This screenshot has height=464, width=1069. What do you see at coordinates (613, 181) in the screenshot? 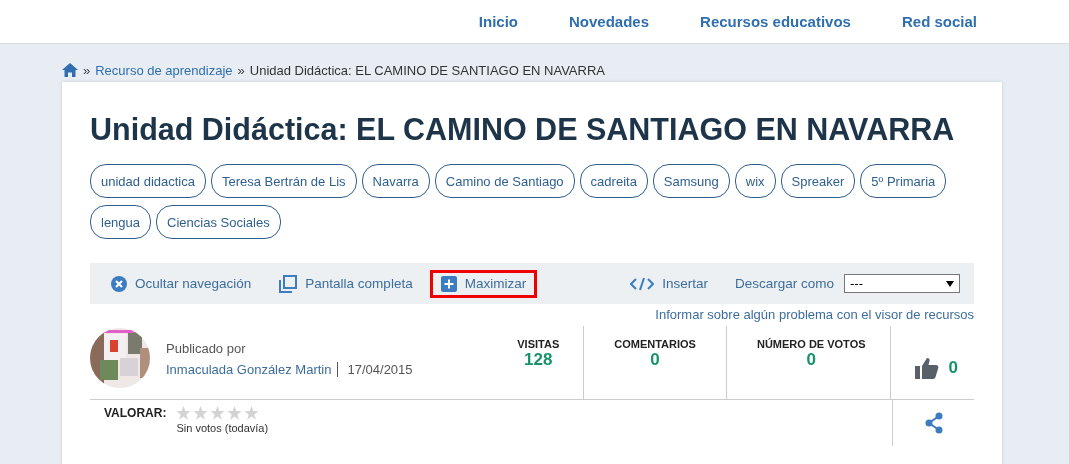
I see `tag-link: cadreita` at bounding box center [613, 181].